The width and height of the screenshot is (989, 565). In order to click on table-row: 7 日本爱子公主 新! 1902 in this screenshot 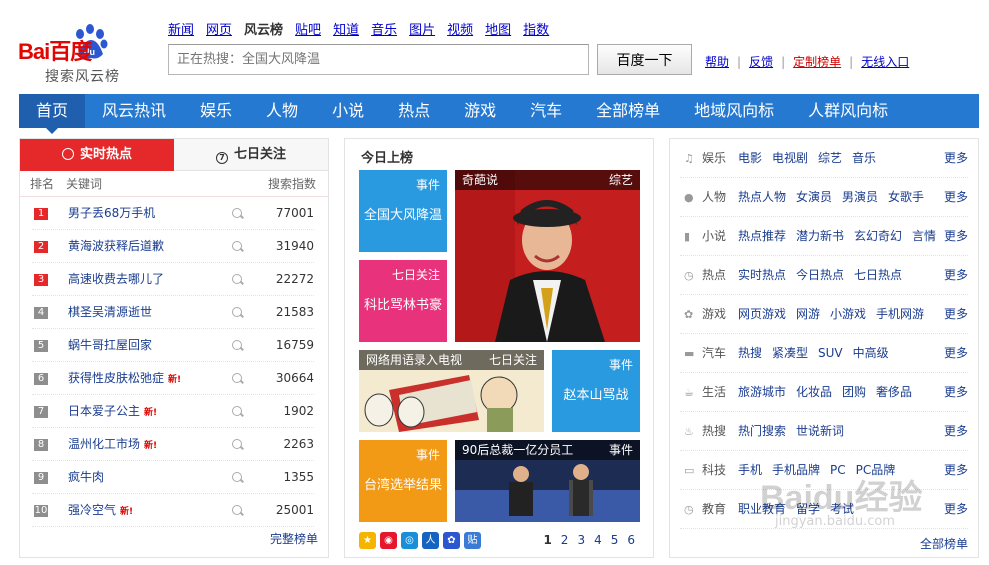, I will do `click(173, 411)`.